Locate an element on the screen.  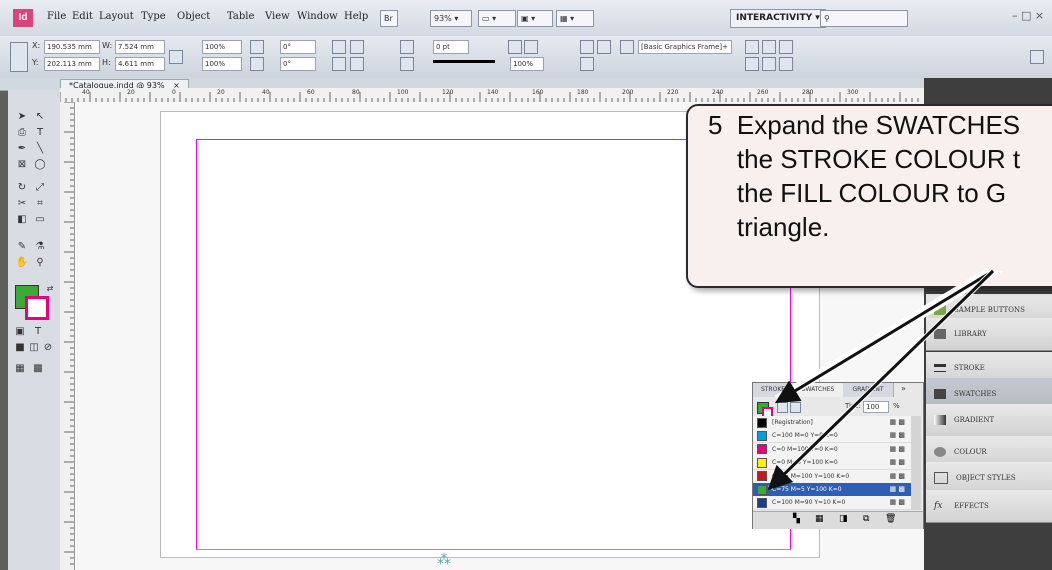
callout-arrows is located at coordinates (885, 379).